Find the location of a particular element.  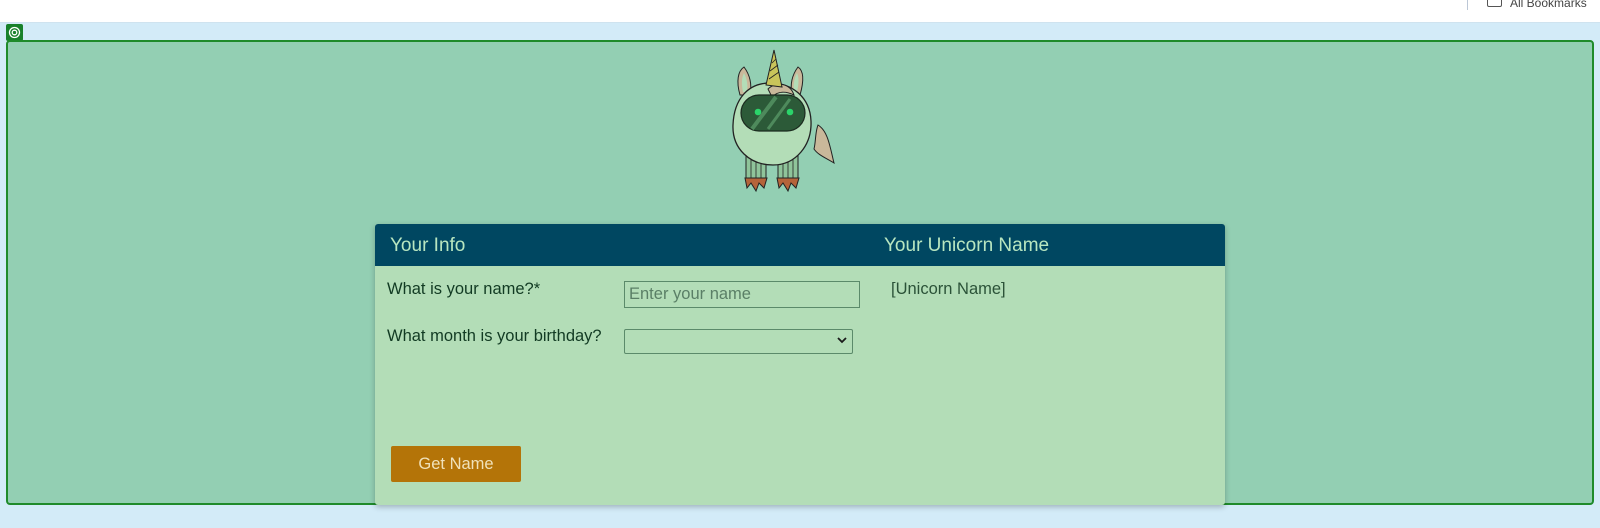

bookmarks-divider is located at coordinates (1467, 5).